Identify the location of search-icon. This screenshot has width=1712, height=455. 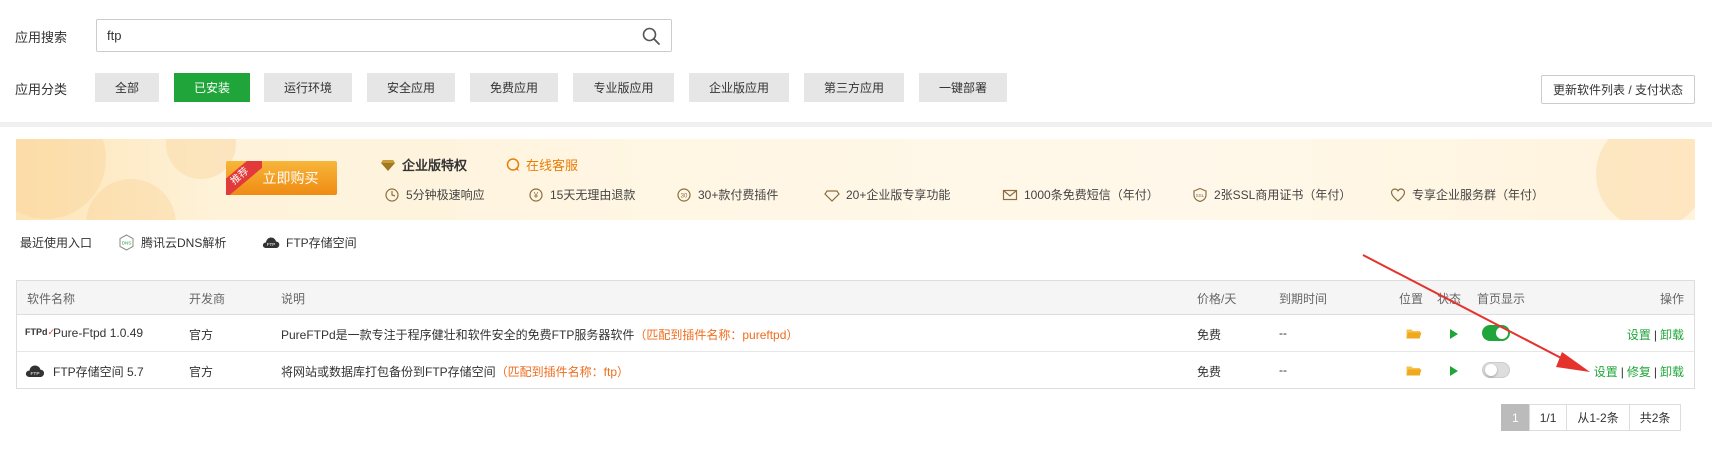
(651, 36).